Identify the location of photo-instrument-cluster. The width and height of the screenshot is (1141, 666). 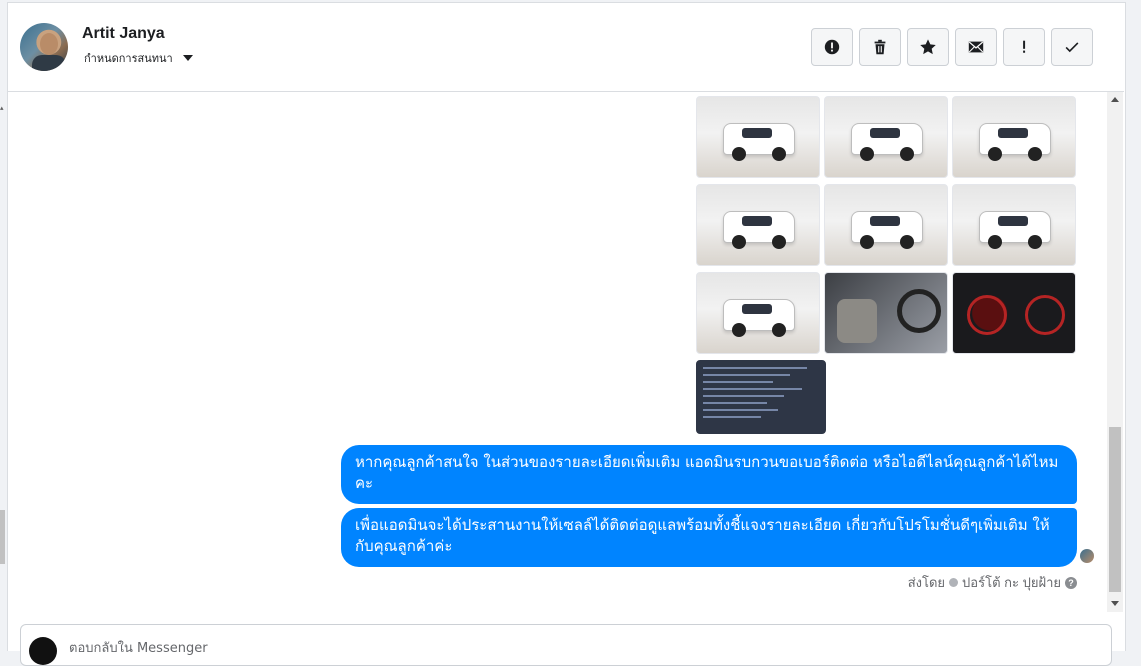
(1014, 313).